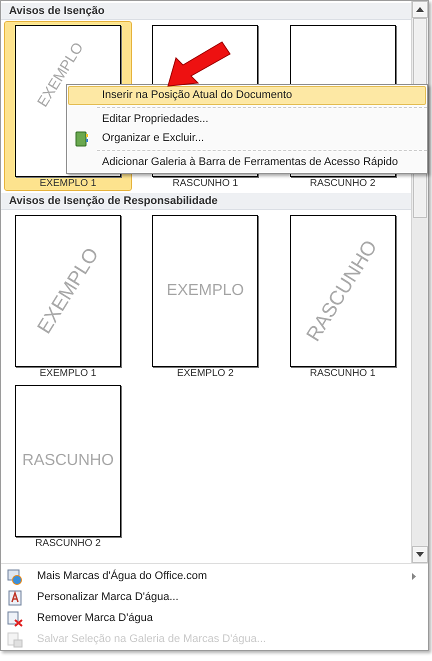 This screenshot has height=661, width=432. I want to click on watermark-option: RASCUNHO RASCUNHO 2, so click(68, 466).